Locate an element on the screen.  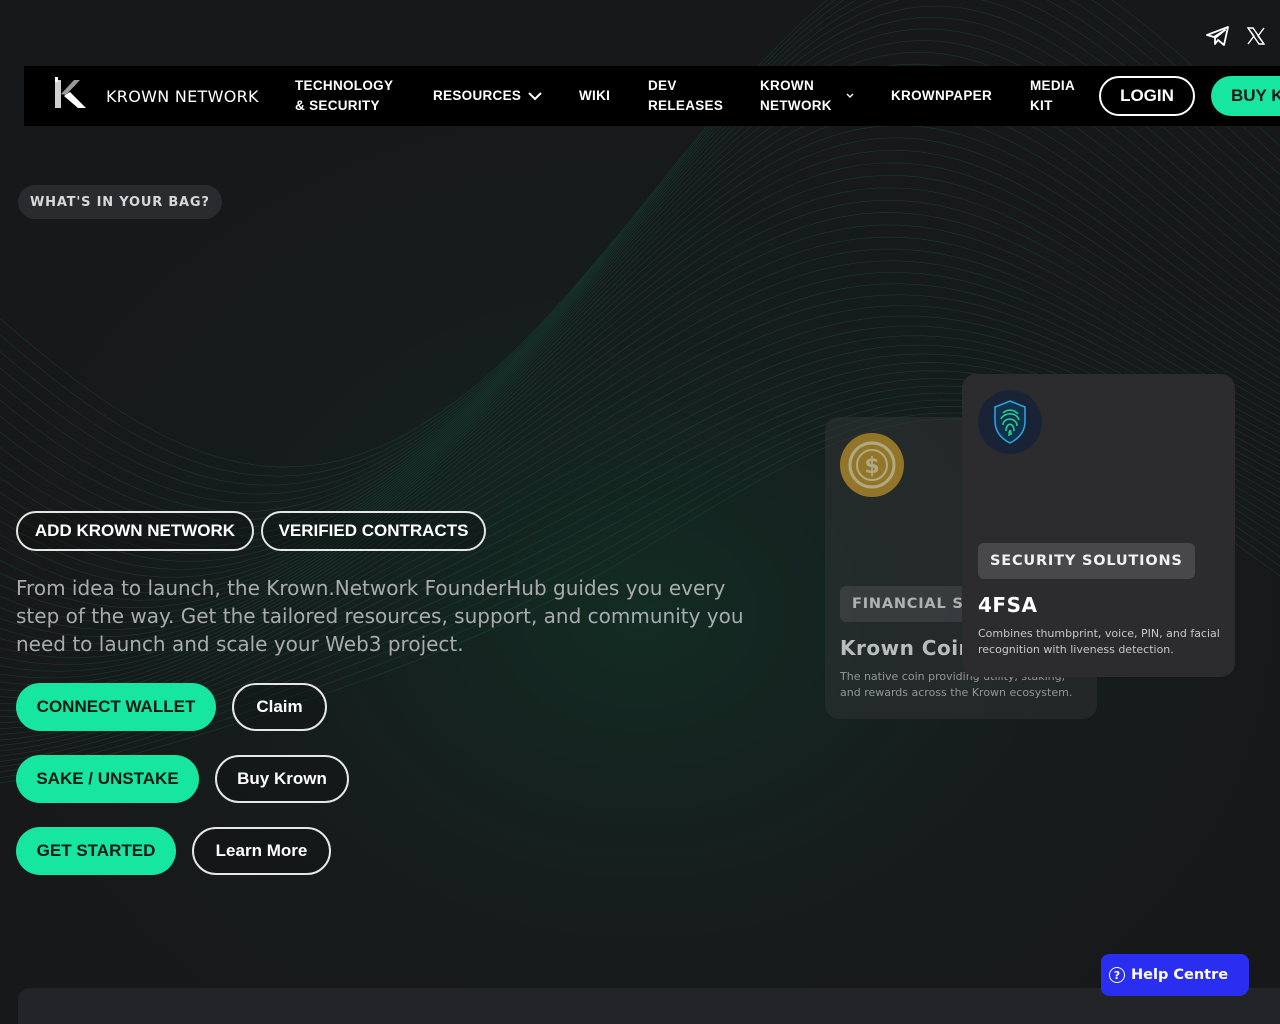
help-centre-button: ? Help Centre is located at coordinates (1175, 975).